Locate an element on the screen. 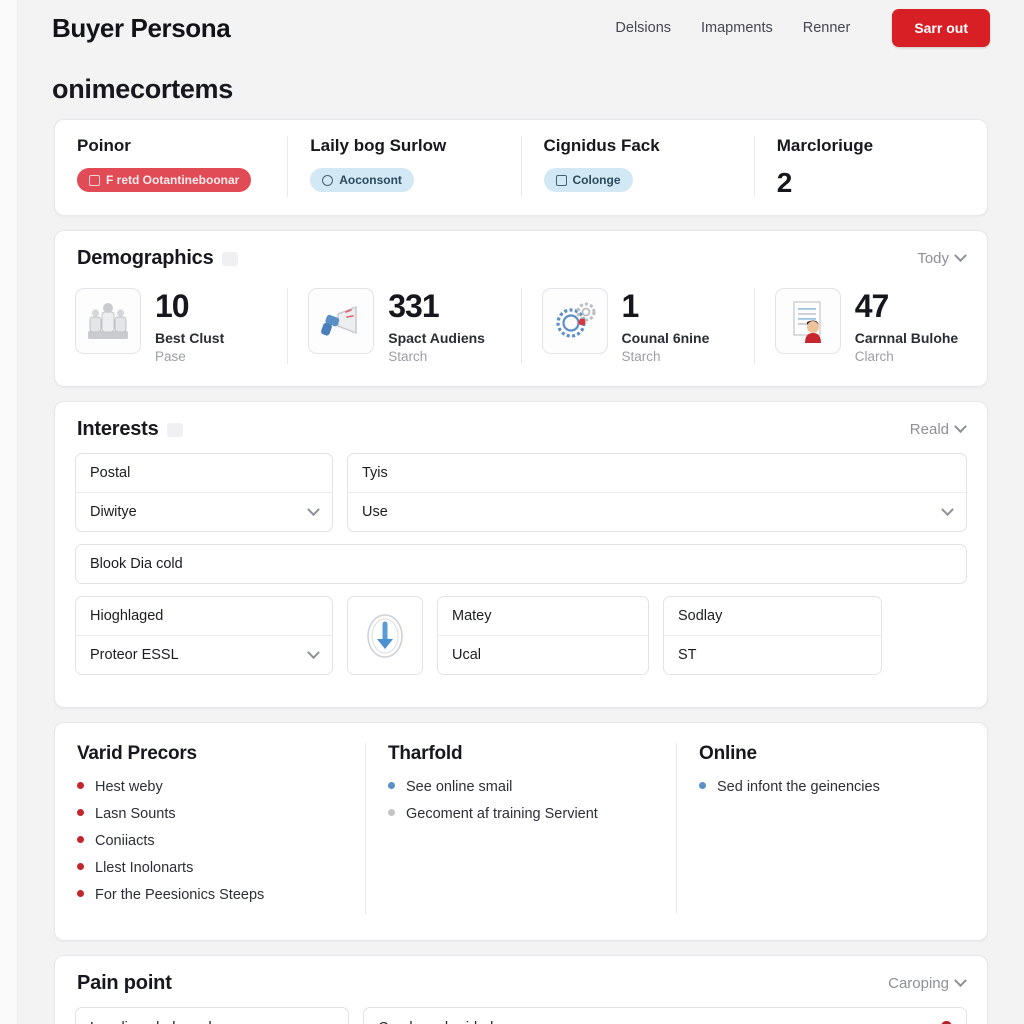  demographics-stat-best-clust: 10 Best Clust Pase is located at coordinates (172, 326).